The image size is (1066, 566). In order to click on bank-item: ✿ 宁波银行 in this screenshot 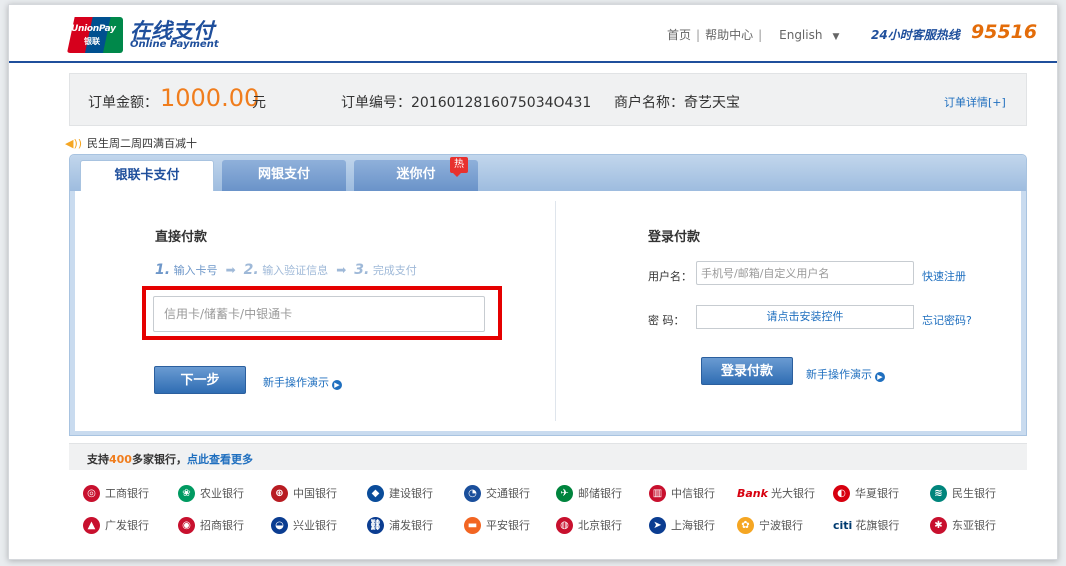, I will do `click(770, 525)`.